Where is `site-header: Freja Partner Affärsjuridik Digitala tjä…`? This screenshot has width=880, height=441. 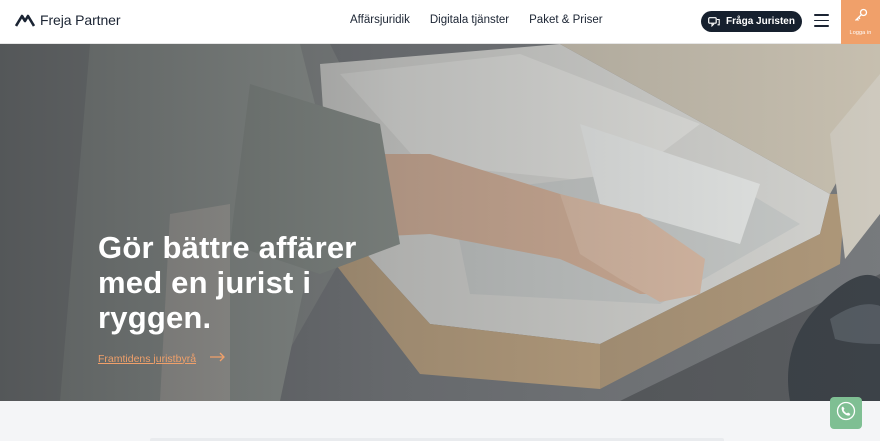 site-header: Freja Partner Affärsjuridik Digitala tjä… is located at coordinates (440, 22).